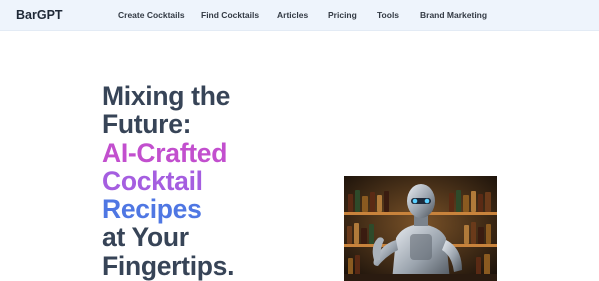 This screenshot has width=599, height=281. What do you see at coordinates (152, 180) in the screenshot?
I see `hero-line-highlight: Cocktail` at bounding box center [152, 180].